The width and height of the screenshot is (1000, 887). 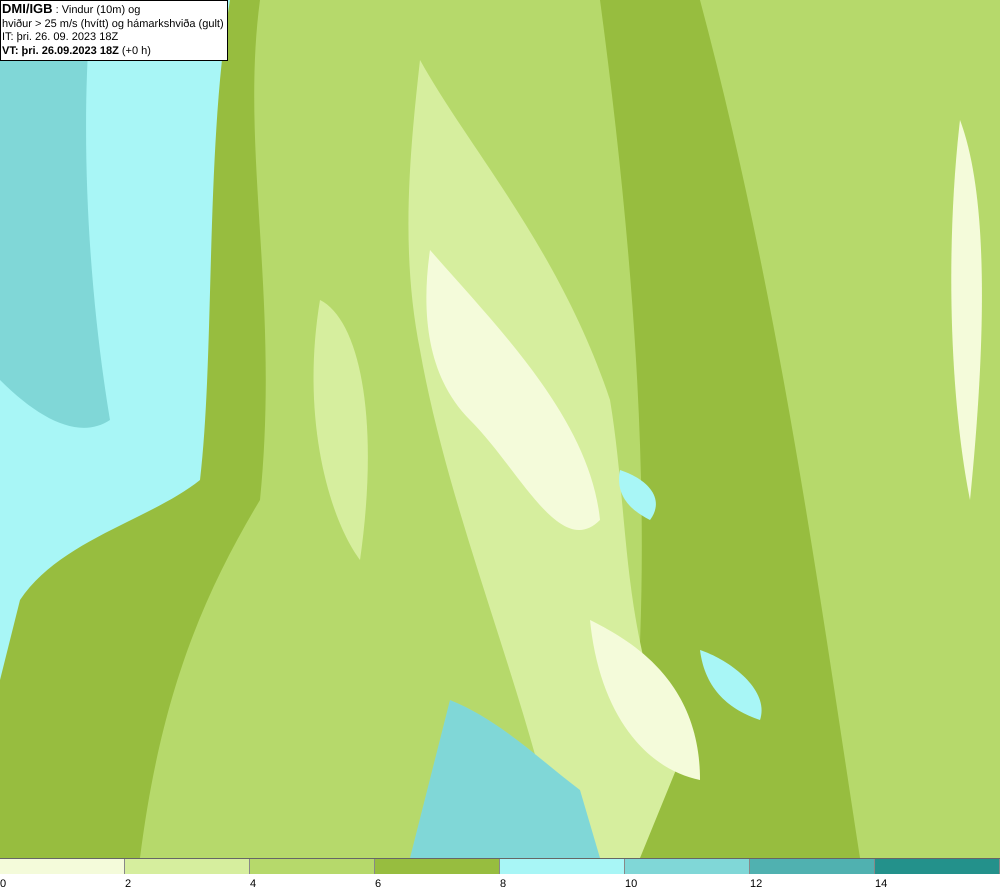 I want to click on title-line: hviður > 25 m/s (hvítt) og hámarkshviða (gult), so click(x=113, y=24).